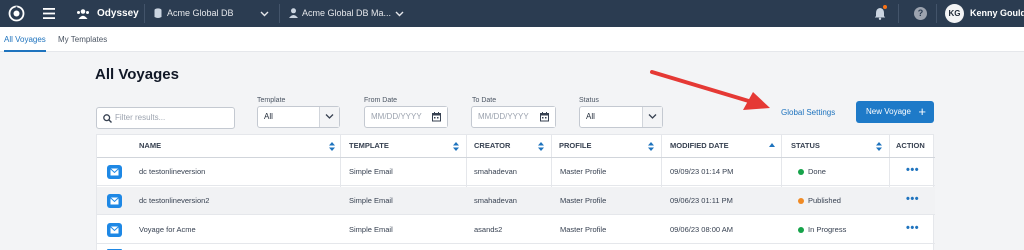  I want to click on status-badge: Done, so click(812, 172).